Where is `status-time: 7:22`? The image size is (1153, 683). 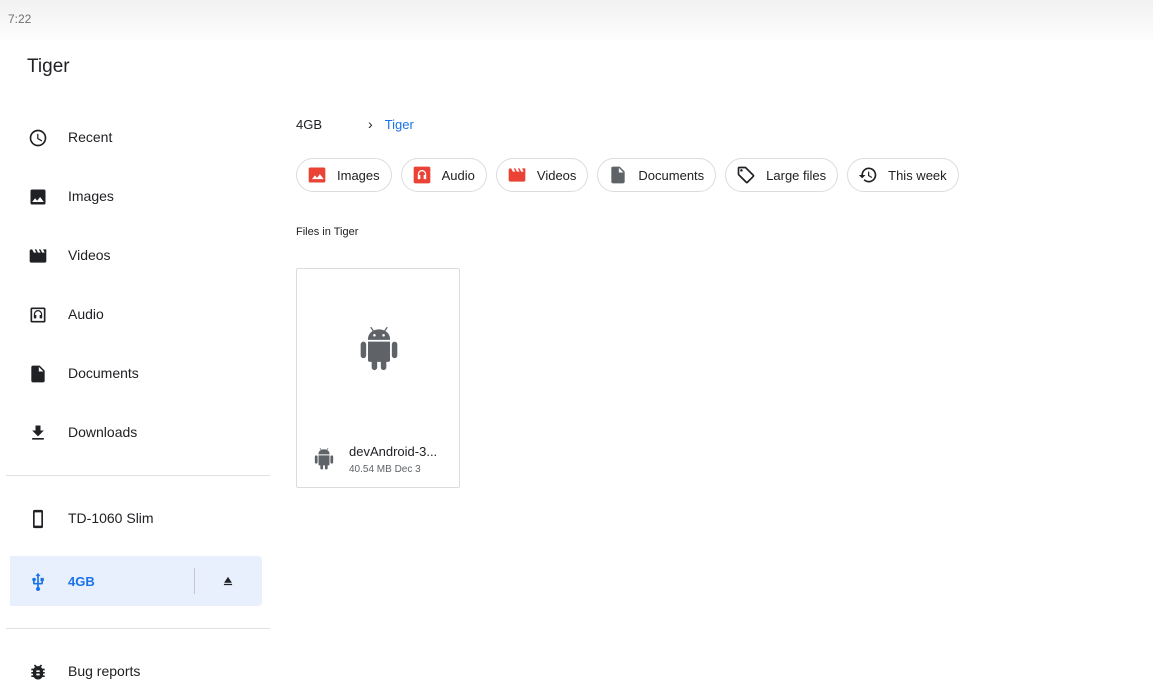
status-time: 7:22 is located at coordinates (20, 19).